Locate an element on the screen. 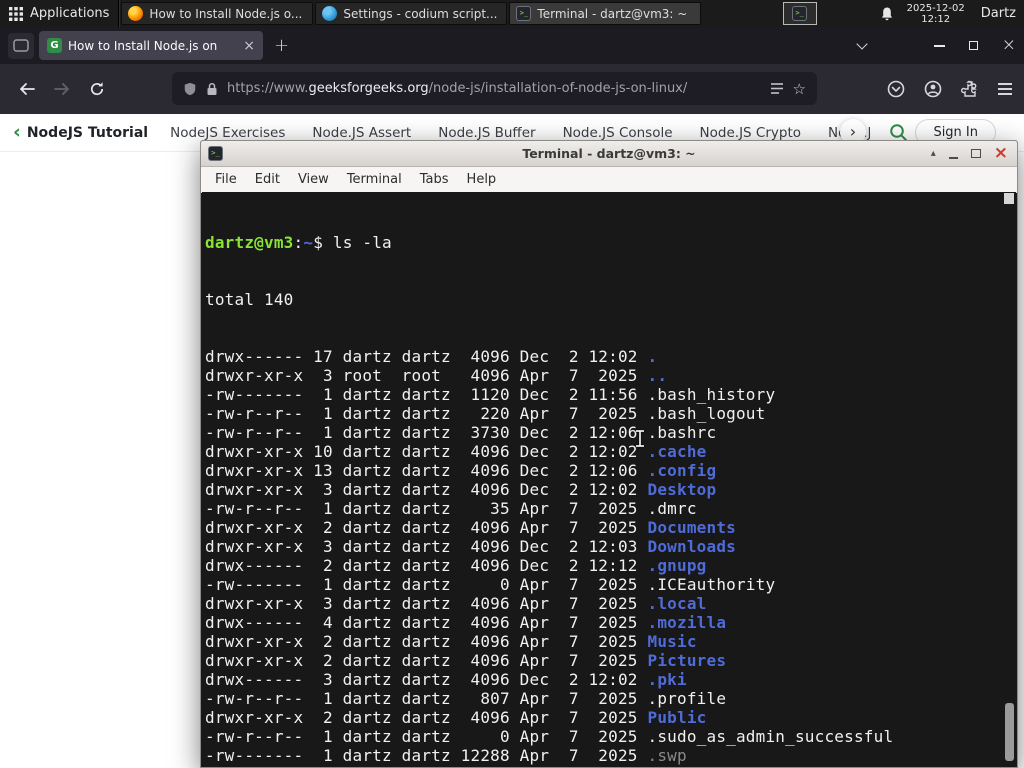  pocket-icon is located at coordinates (896, 89).